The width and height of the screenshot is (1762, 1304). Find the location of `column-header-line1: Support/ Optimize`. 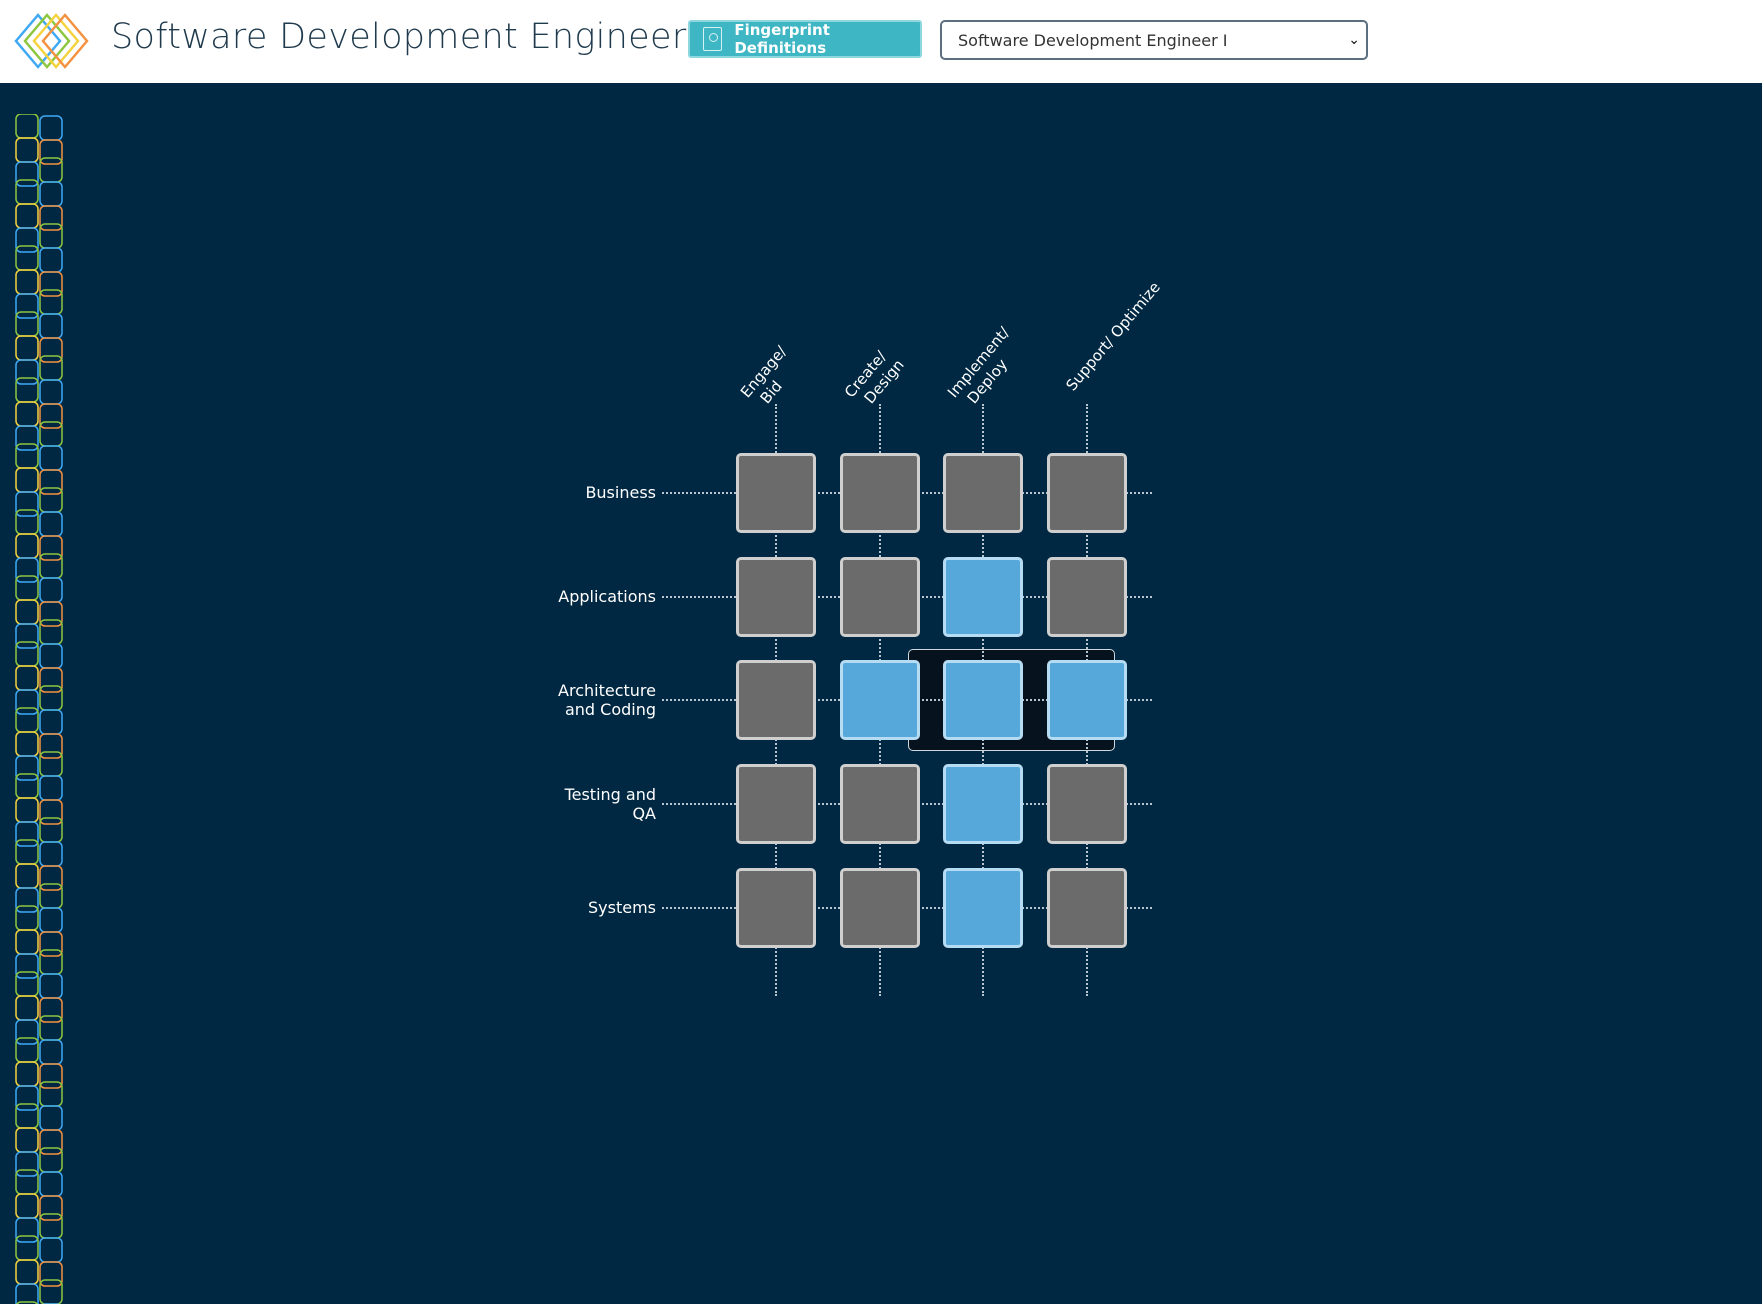

column-header-line1: Support/ Optimize is located at coordinates (1113, 336).